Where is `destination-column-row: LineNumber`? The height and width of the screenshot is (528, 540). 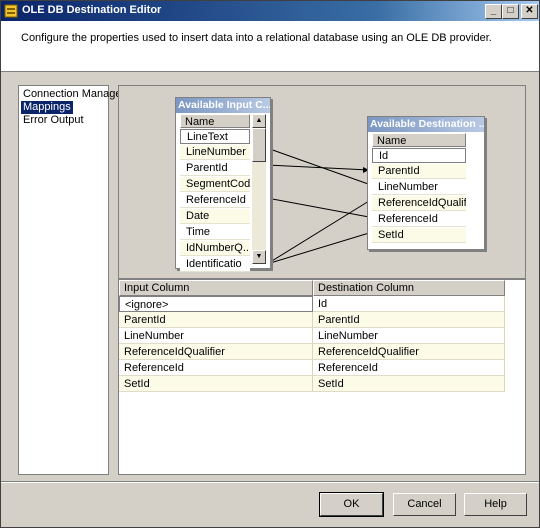
destination-column-row: LineNumber is located at coordinates (419, 187).